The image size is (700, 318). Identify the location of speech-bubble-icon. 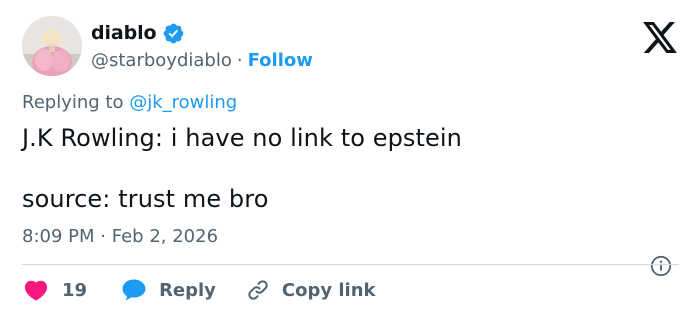
(134, 290).